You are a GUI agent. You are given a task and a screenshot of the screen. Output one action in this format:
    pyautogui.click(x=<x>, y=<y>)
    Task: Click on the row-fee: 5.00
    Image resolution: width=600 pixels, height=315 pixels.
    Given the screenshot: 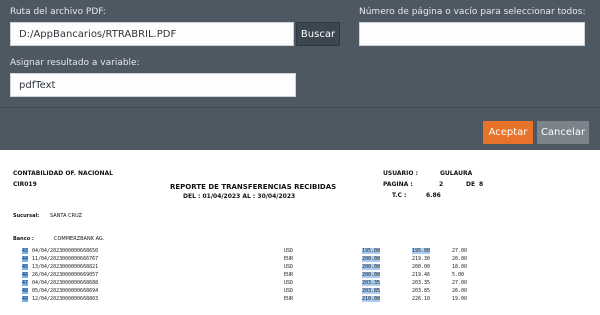 What is the action you would take?
    pyautogui.click(x=458, y=275)
    